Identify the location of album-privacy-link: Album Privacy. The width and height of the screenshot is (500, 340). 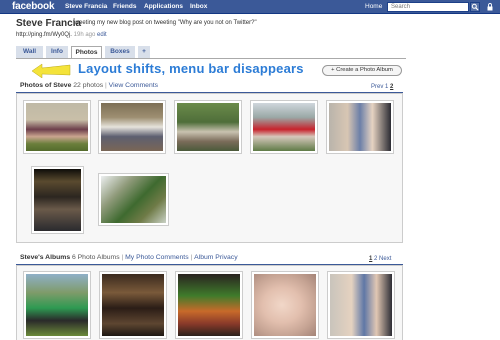
(215, 257).